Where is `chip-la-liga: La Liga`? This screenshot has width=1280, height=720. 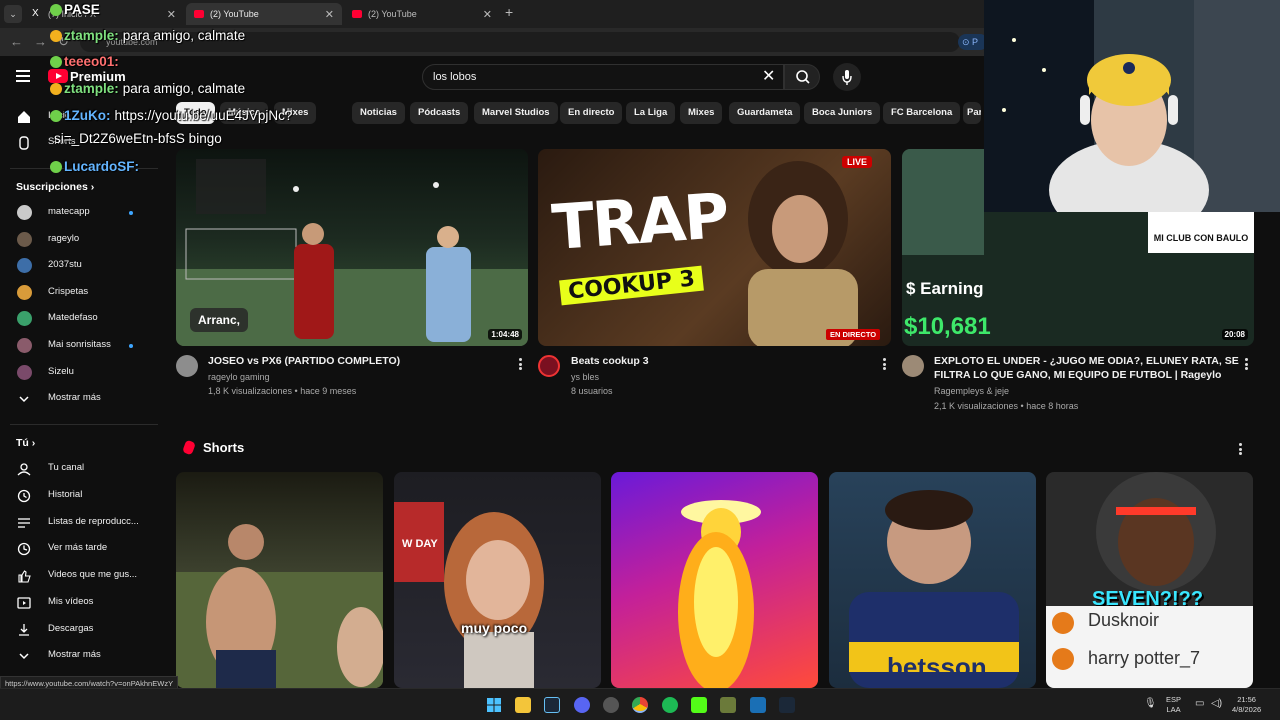 chip-la-liga: La Liga is located at coordinates (651, 113).